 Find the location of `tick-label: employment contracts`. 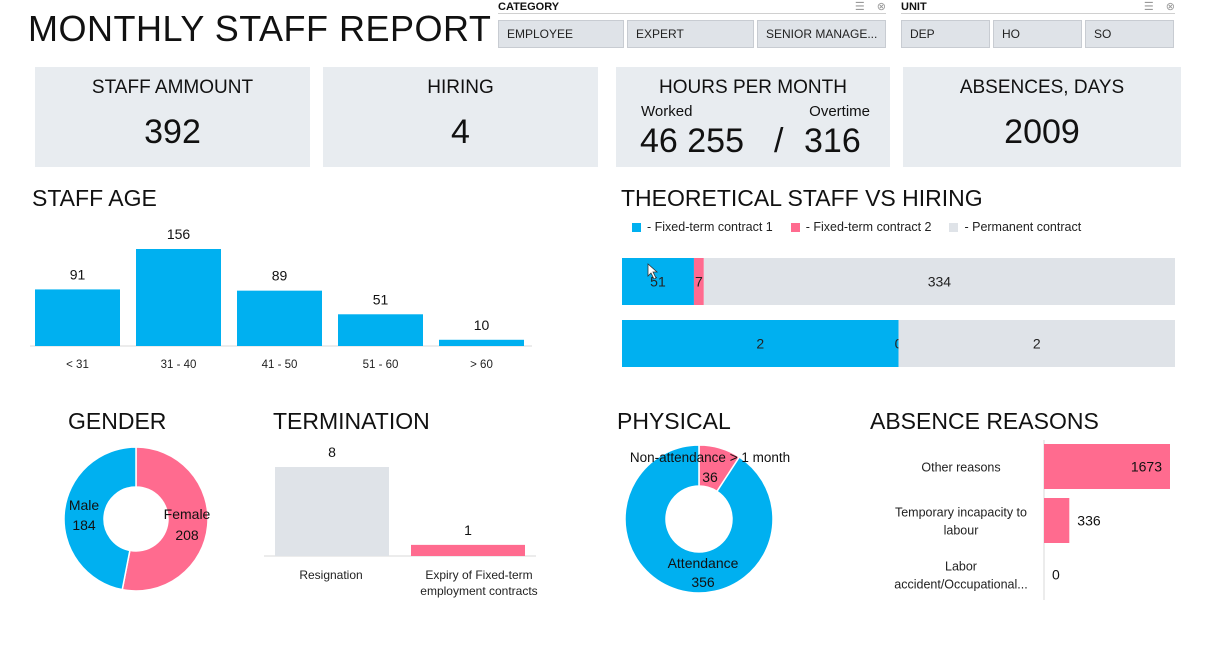

tick-label: employment contracts is located at coordinates (478, 591).